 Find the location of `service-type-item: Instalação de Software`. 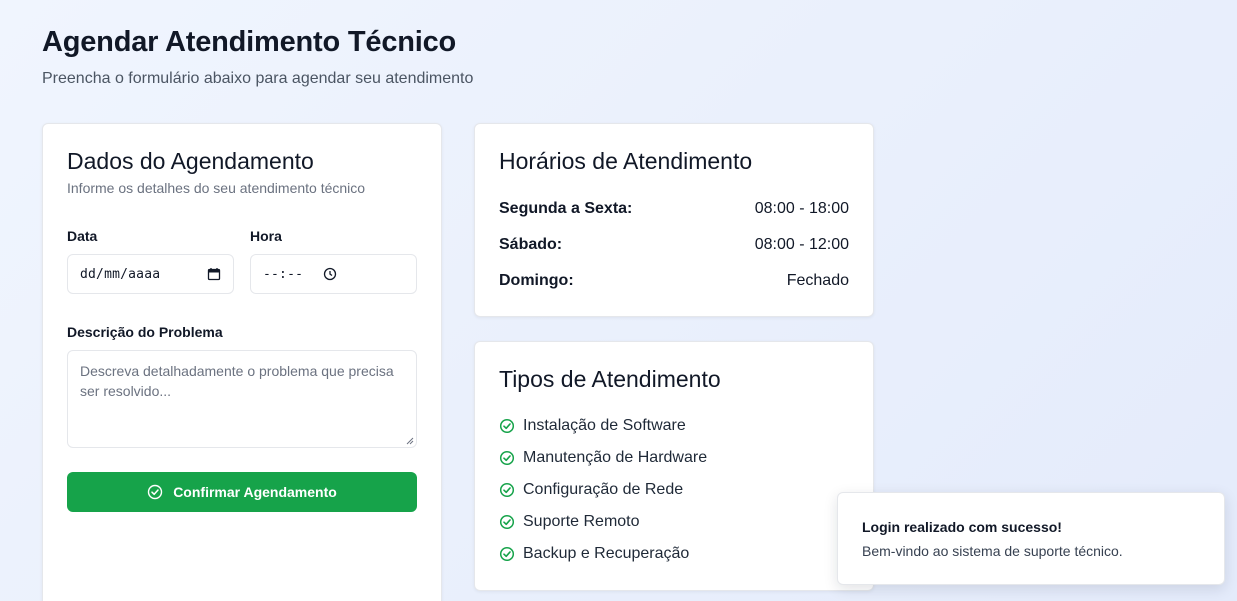

service-type-item: Instalação de Software is located at coordinates (592, 426).